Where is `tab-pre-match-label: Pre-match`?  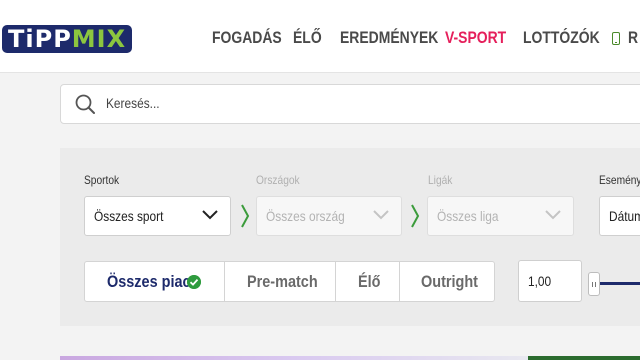 tab-pre-match-label: Pre-match is located at coordinates (282, 281).